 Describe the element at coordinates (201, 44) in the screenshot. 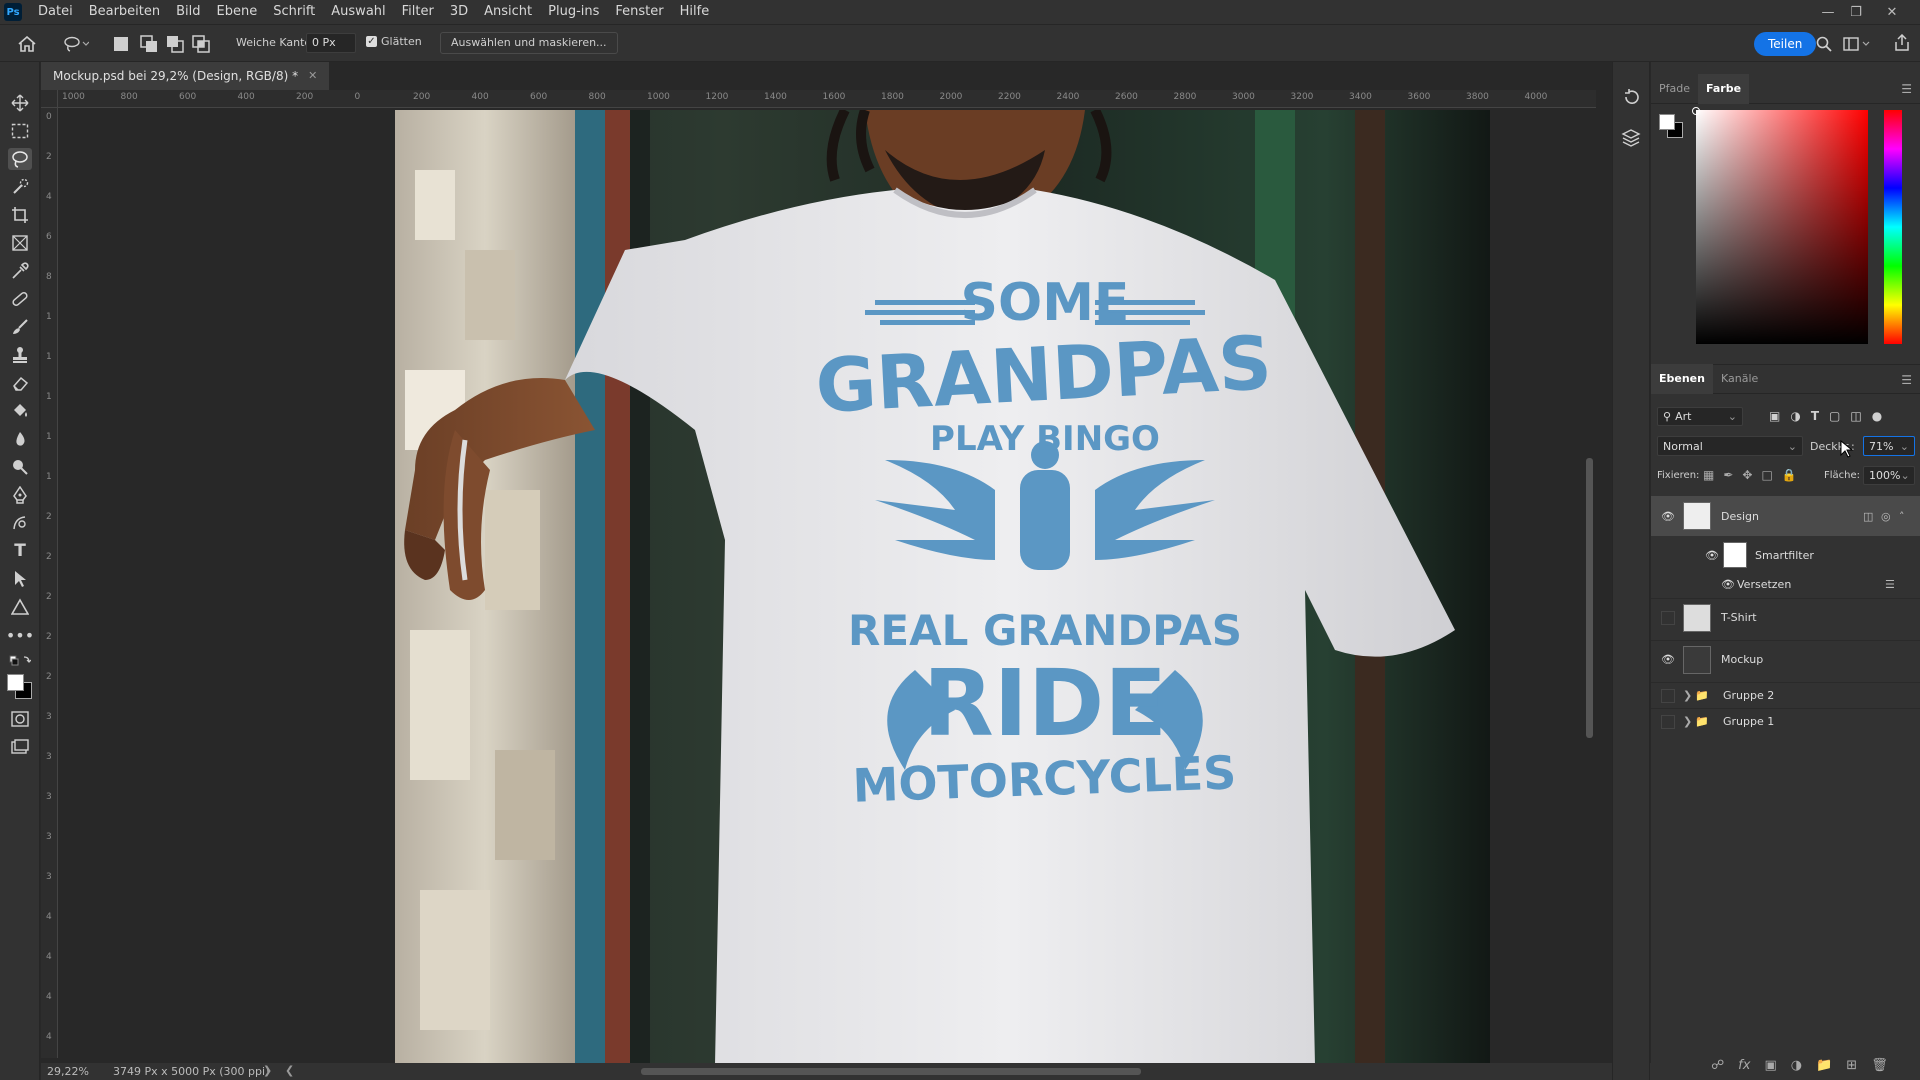

I see `intersect-selection-icon` at that location.